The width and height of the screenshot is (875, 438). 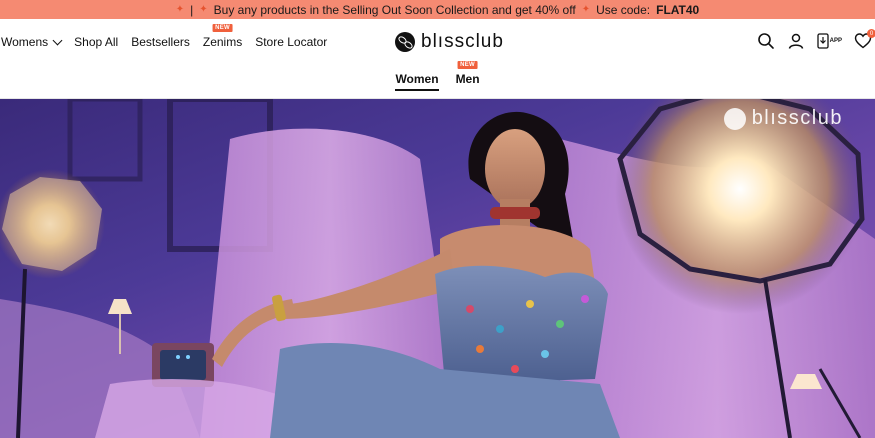 I want to click on tab-label: Women, so click(x=417, y=79).